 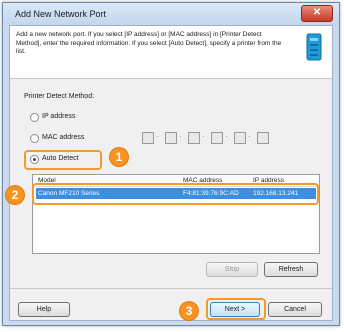 I want to click on ip-address-radio, so click(x=34, y=117).